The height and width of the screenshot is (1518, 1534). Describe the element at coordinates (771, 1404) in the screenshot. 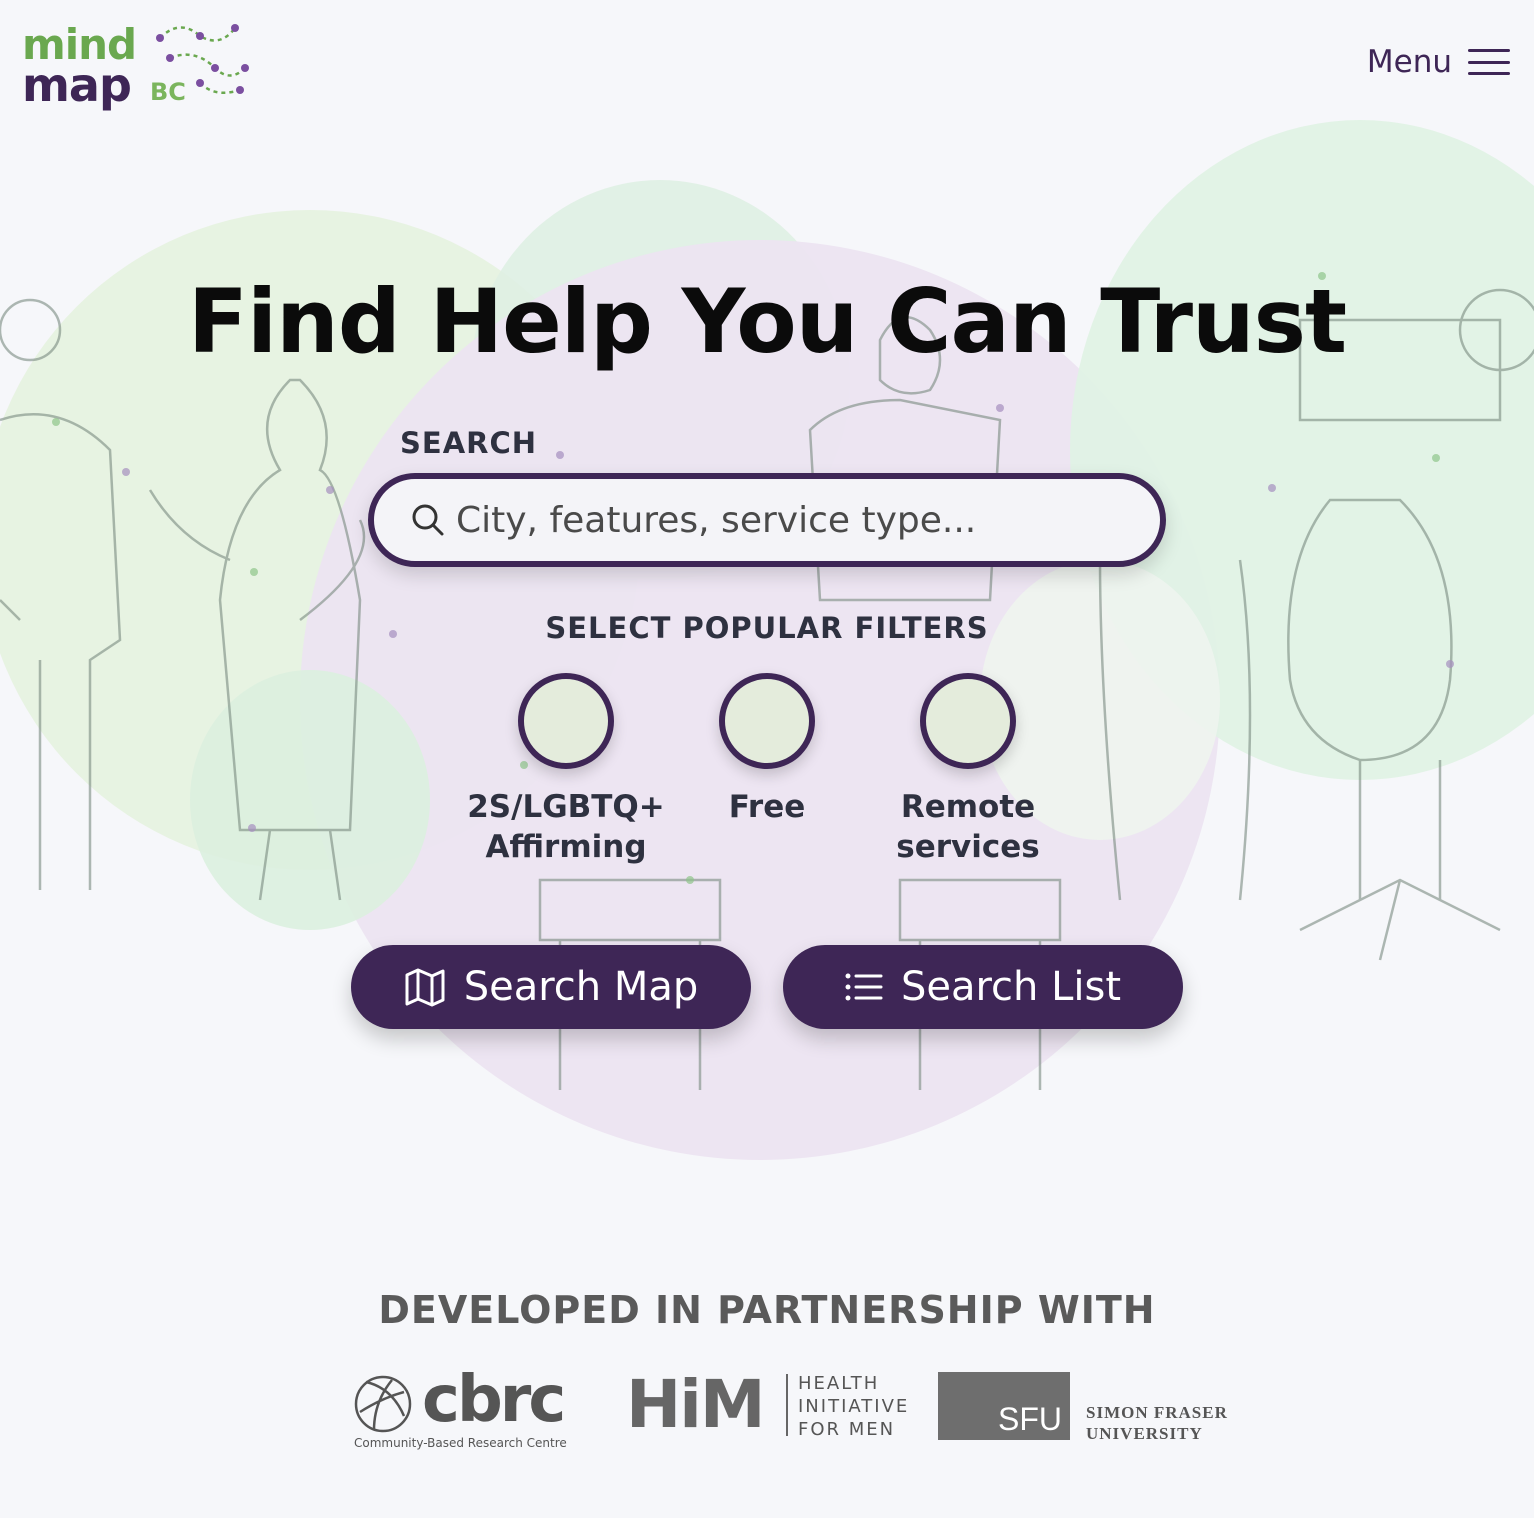

I see `him-logo: HiM HEALTH INITIATIVE FOR MEN` at that location.